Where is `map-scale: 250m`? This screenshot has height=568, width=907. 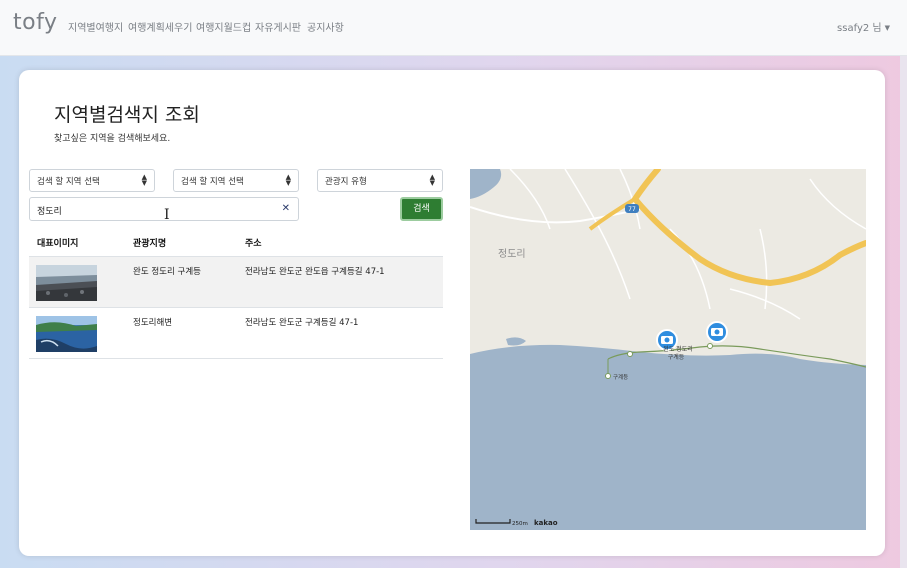 map-scale: 250m is located at coordinates (520, 524).